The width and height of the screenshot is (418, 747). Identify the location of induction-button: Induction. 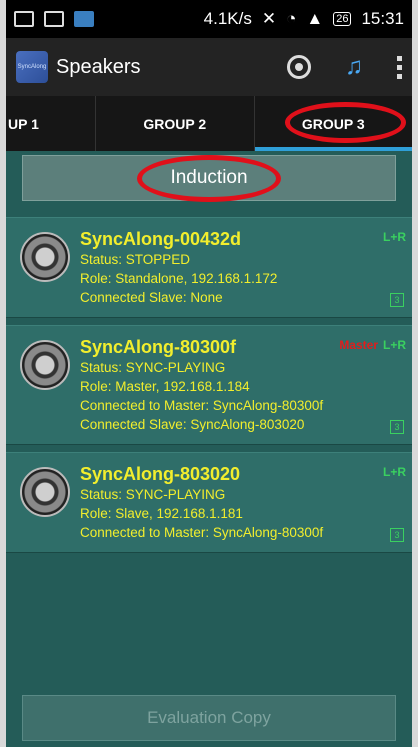
(209, 178).